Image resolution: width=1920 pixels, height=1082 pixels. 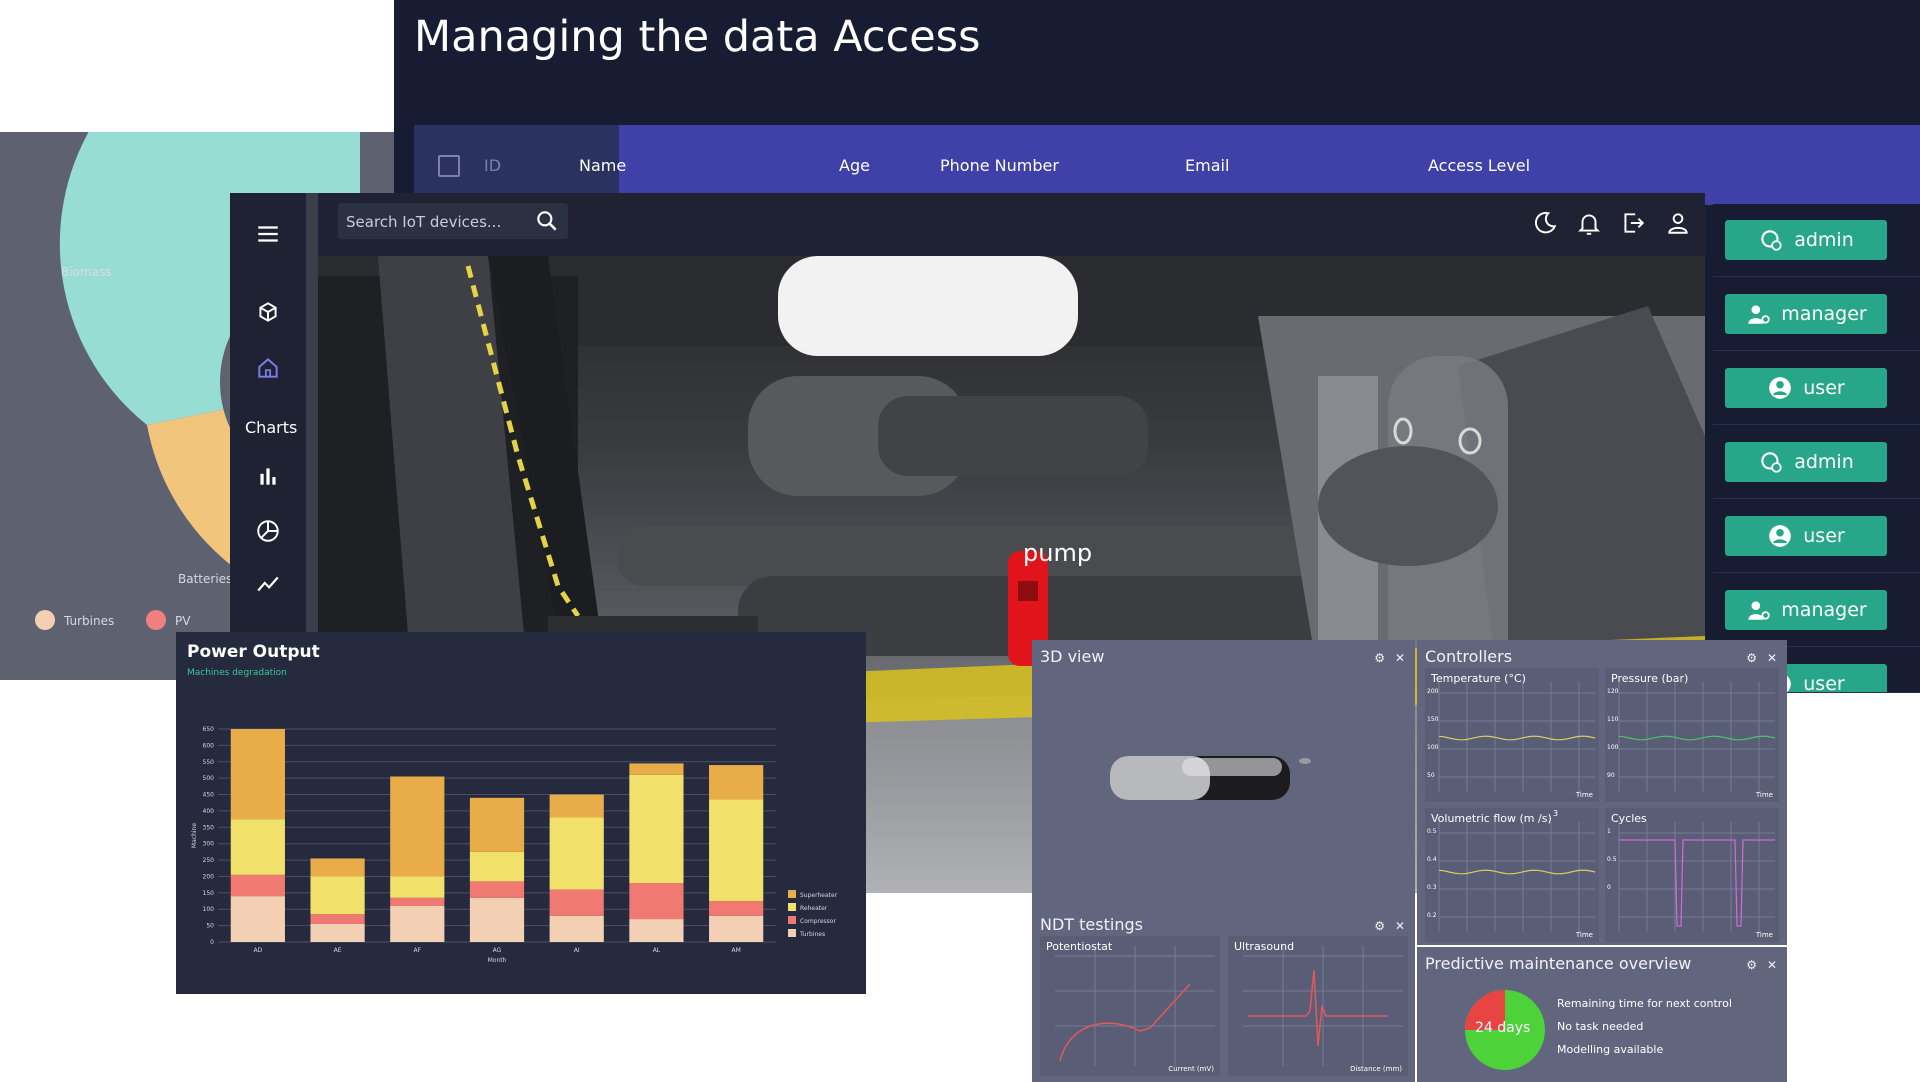 What do you see at coordinates (1644, 1003) in the screenshot?
I see `maintenance-line-1: Remaining time for next control` at bounding box center [1644, 1003].